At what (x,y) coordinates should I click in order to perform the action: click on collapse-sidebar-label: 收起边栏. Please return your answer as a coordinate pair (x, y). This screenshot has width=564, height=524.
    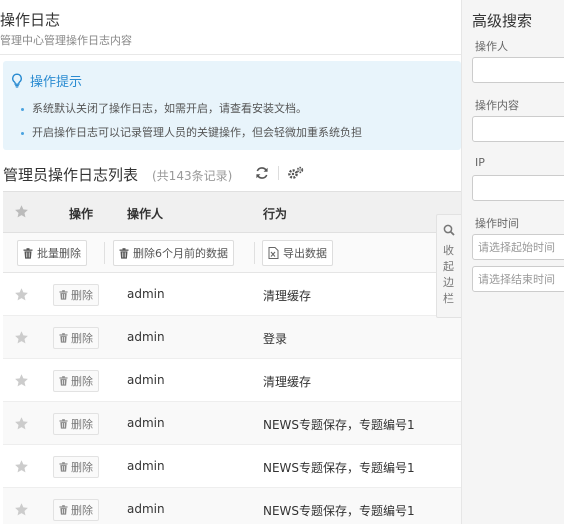
    Looking at the image, I should click on (448, 274).